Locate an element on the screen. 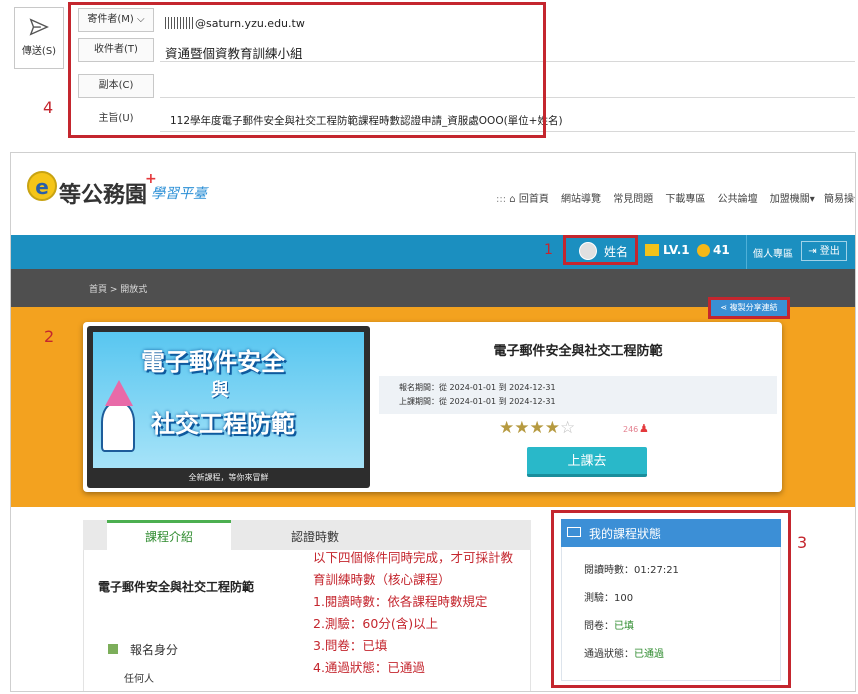 The width and height of the screenshot is (858, 694). tab-intro: 課程介紹 is located at coordinates (169, 535).